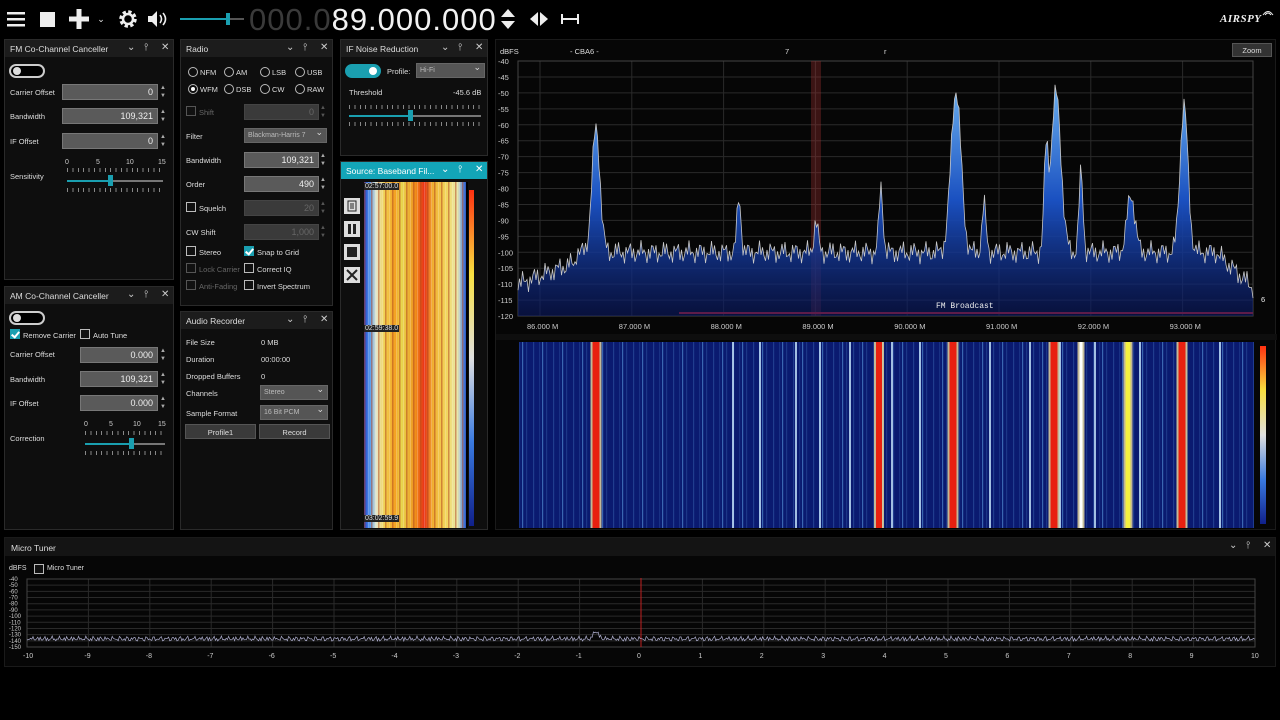 This screenshot has height=720, width=1280. Describe the element at coordinates (281, 112) in the screenshot. I see `shift-field: 0` at that location.